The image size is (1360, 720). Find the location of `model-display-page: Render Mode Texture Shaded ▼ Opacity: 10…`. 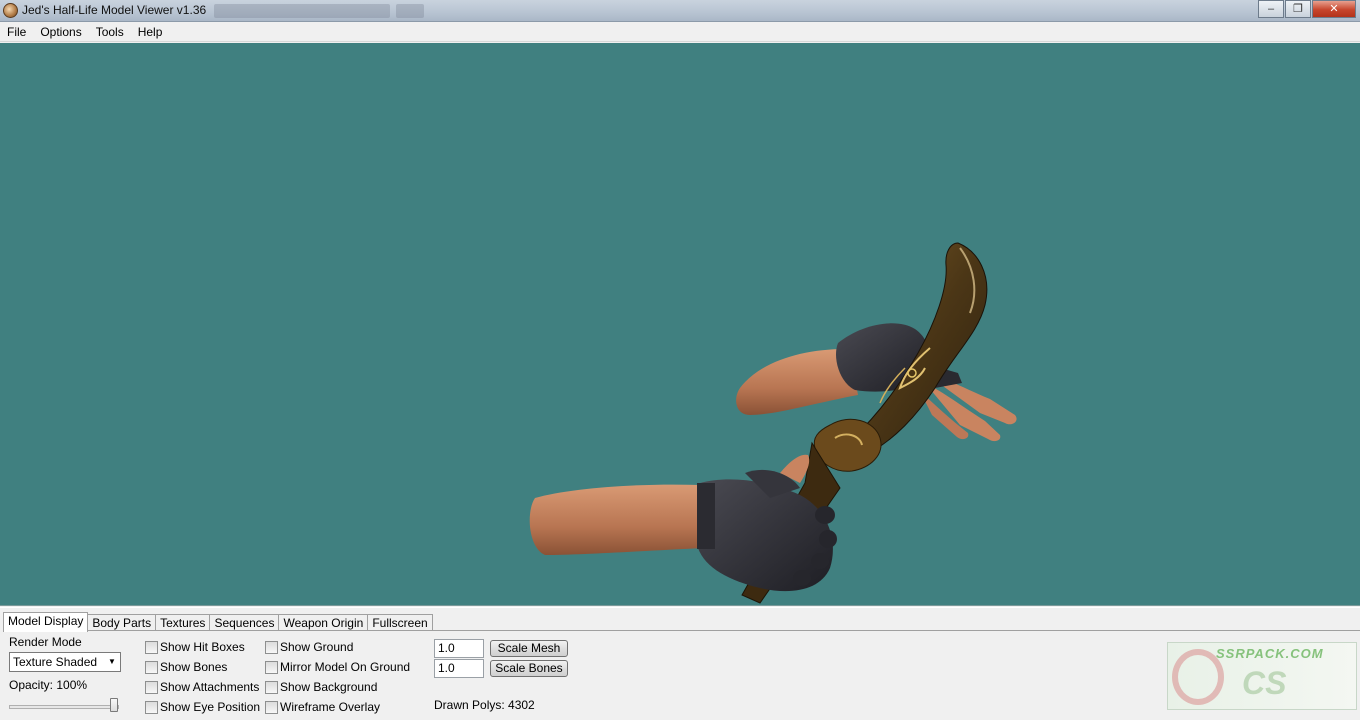

model-display-page: Render Mode Texture Shaded ▼ Opacity: 10… is located at coordinates (681, 675).